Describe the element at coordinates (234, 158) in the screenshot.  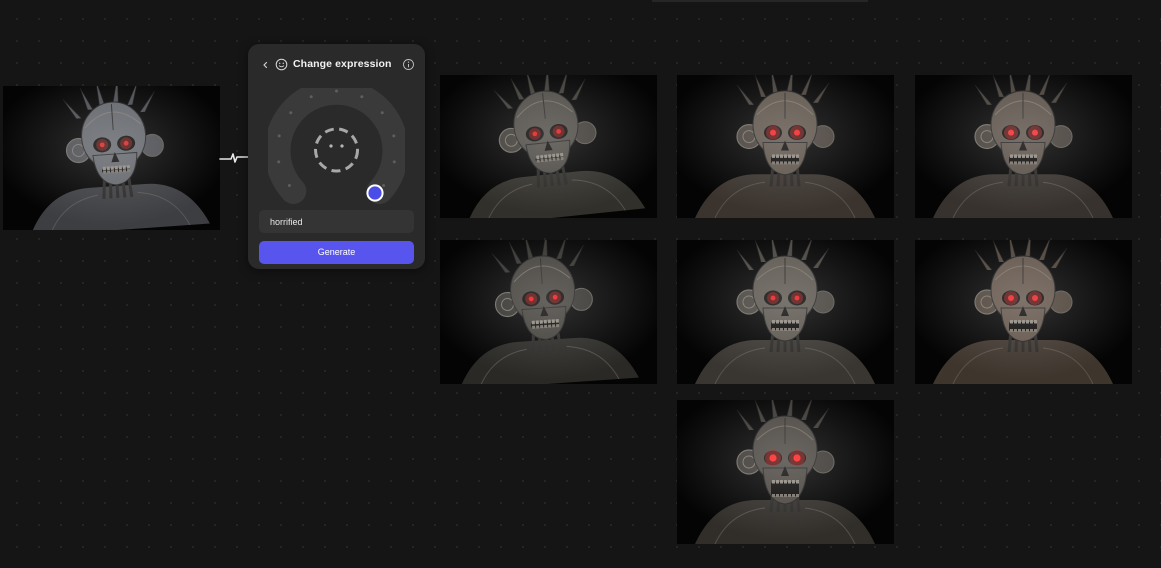
I see `connector-icon` at that location.